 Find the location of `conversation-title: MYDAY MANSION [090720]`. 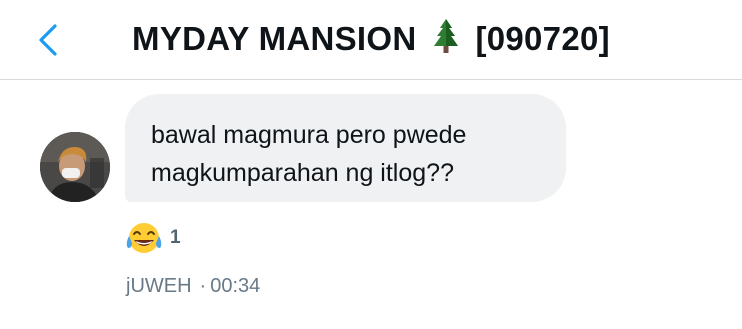

conversation-title: MYDAY MANSION [090720] is located at coordinates (371, 40).